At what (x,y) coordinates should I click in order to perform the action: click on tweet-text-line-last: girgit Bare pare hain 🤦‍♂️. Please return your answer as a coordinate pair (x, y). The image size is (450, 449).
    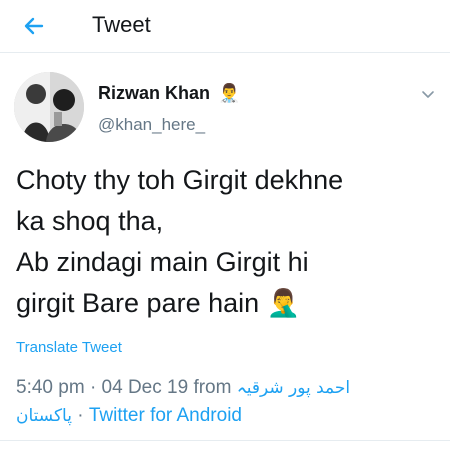
    Looking at the image, I should click on (226, 303).